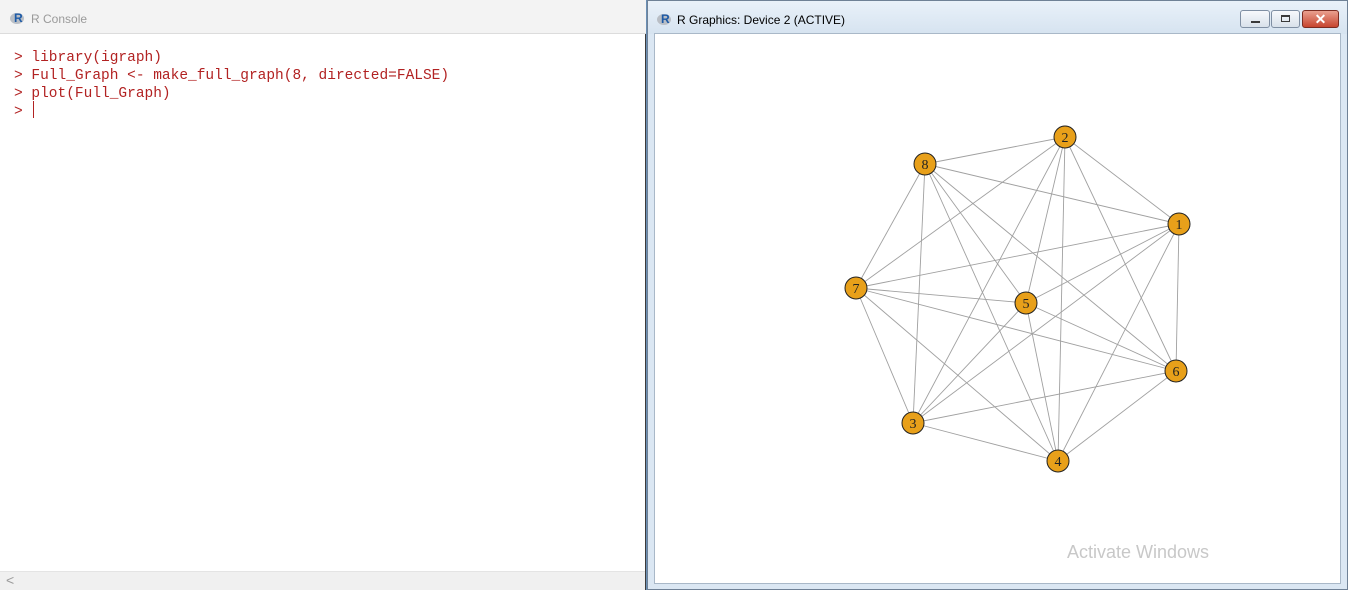 The width and height of the screenshot is (1348, 590). Describe the element at coordinates (88, 58) in the screenshot. I see `console-line-1: > library(igraph)` at that location.